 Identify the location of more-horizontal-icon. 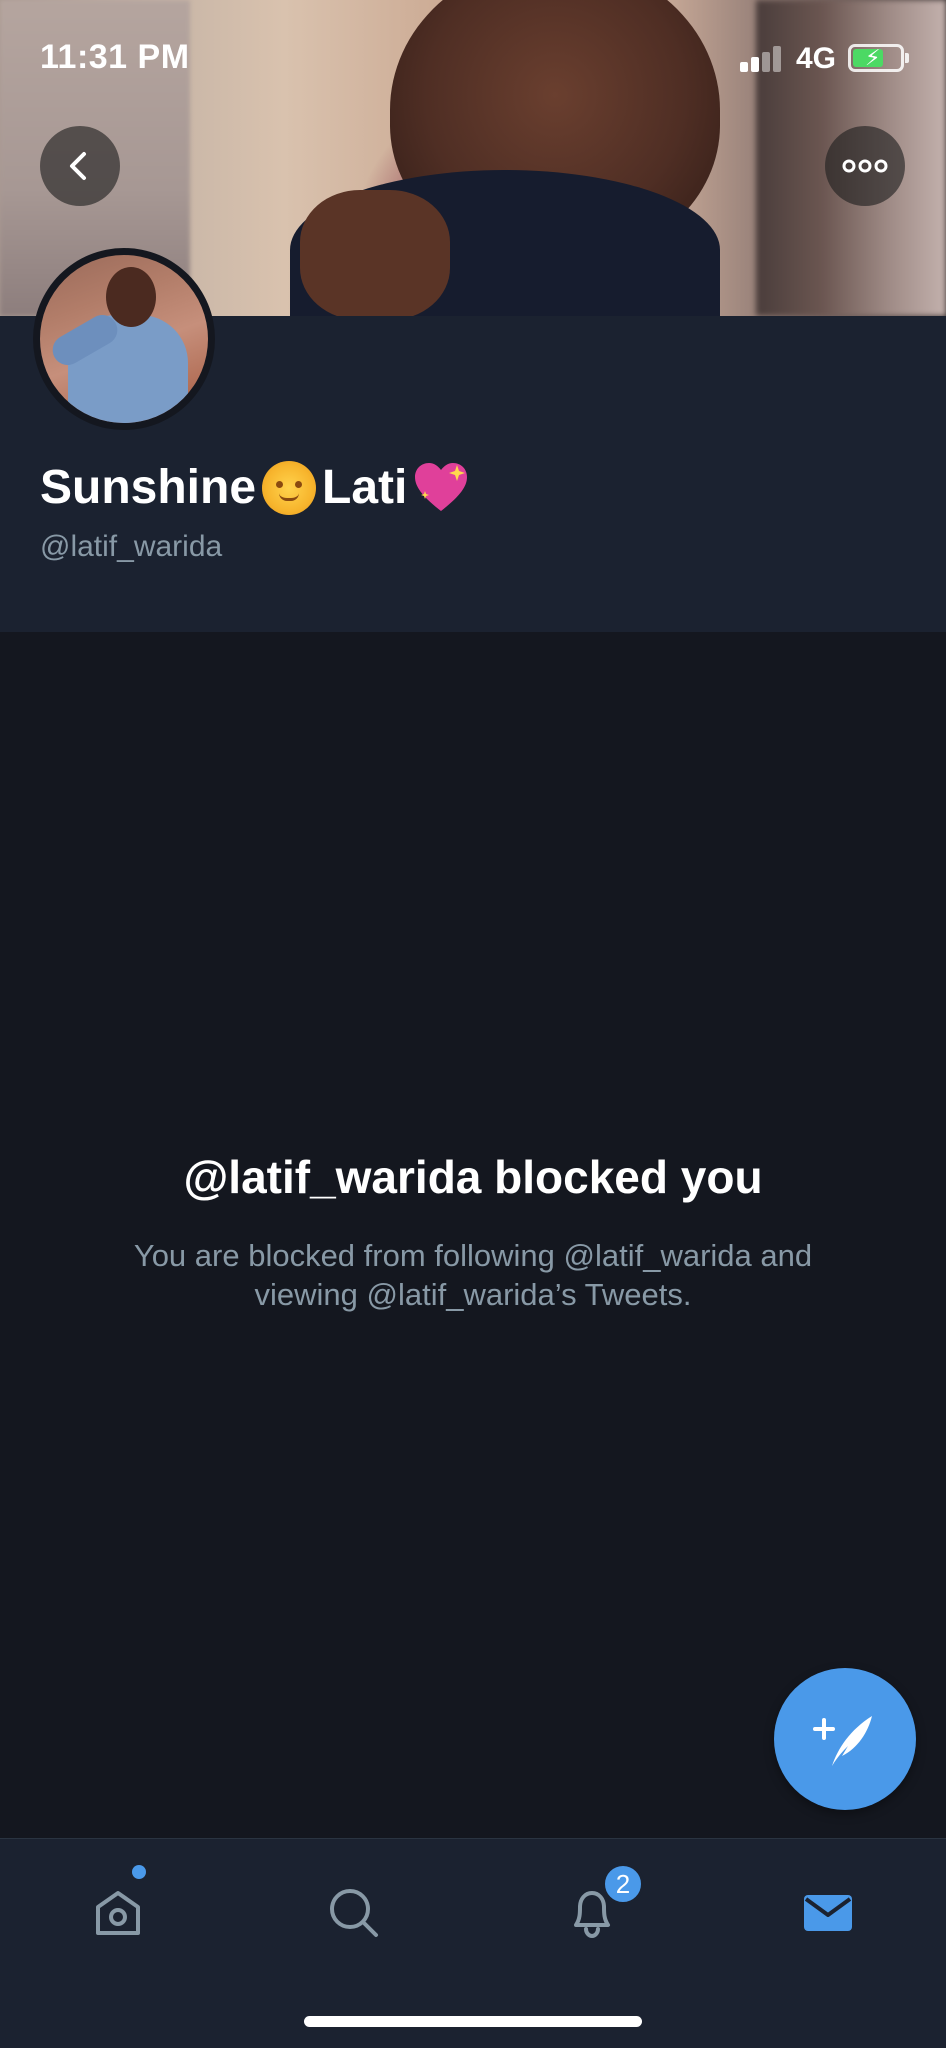
(865, 166).